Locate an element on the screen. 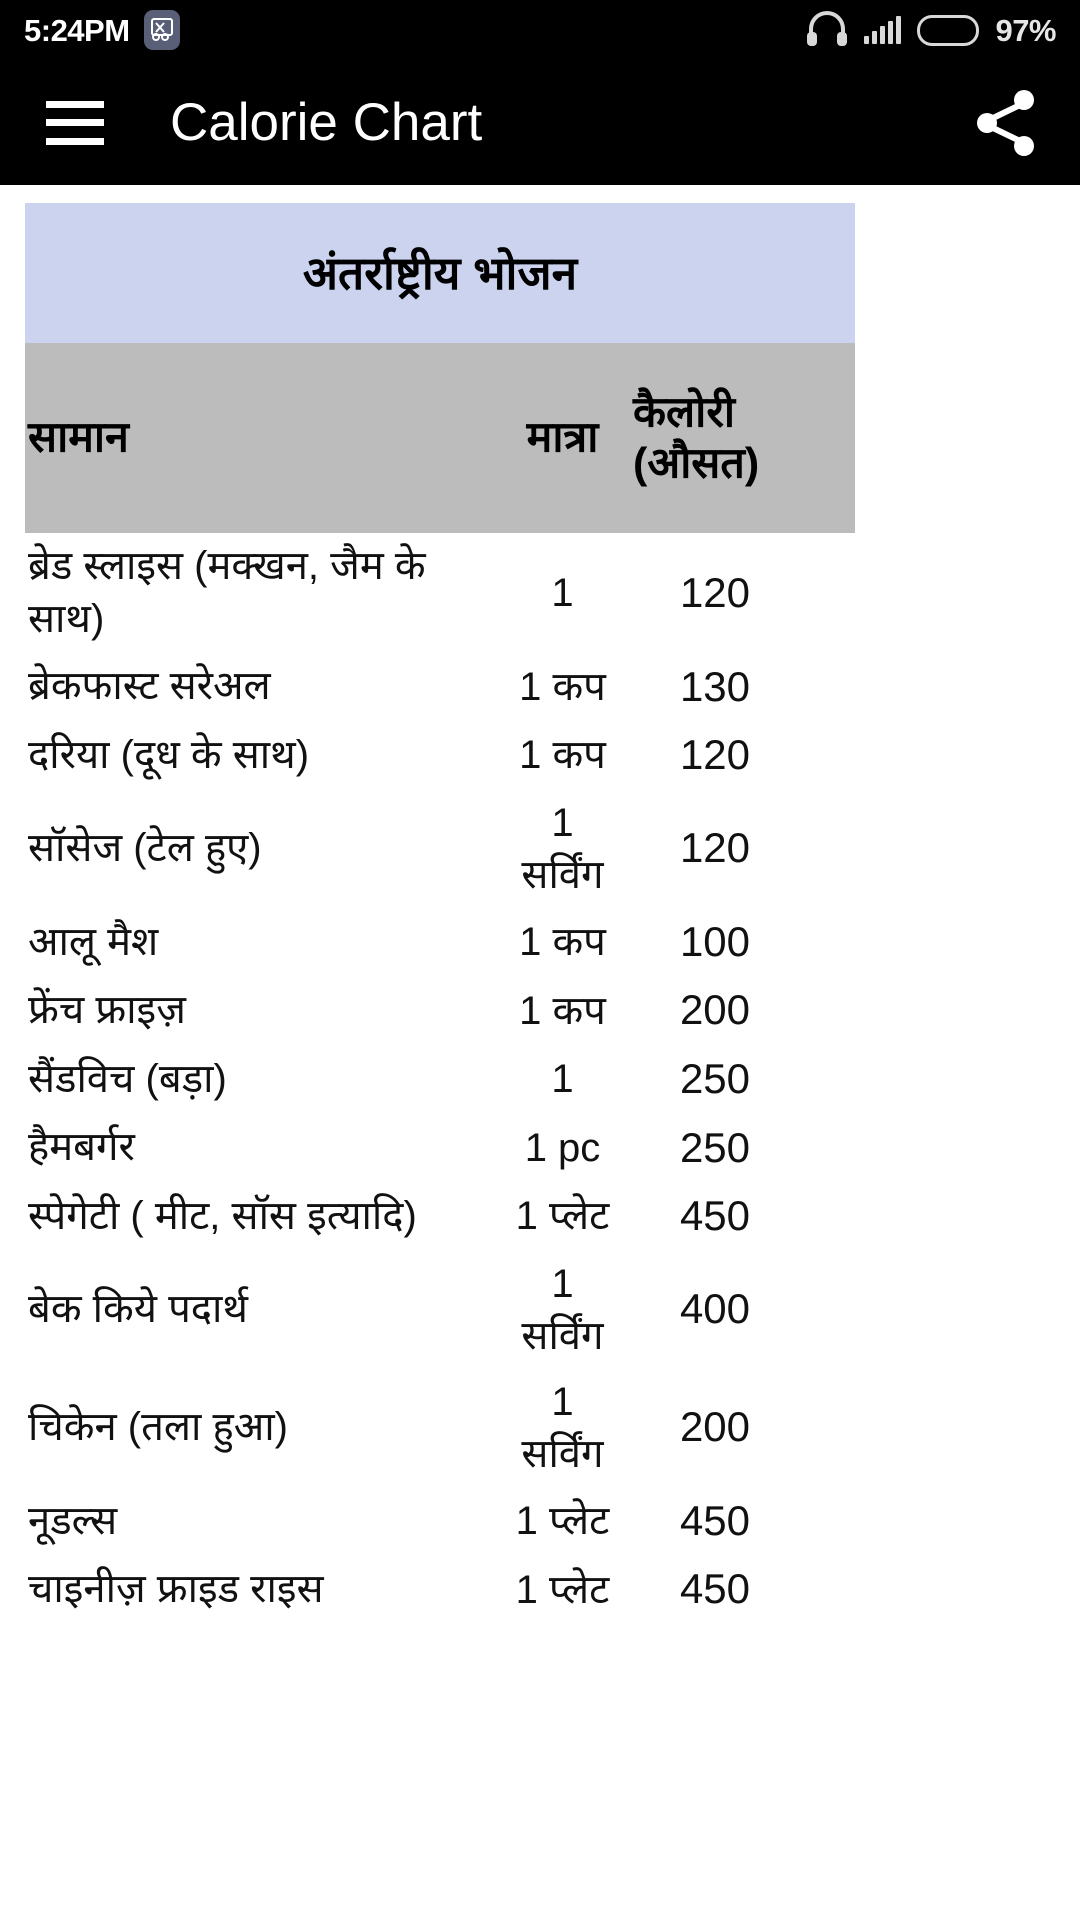  cell-item-name: आलू मैश is located at coordinates (93, 941).